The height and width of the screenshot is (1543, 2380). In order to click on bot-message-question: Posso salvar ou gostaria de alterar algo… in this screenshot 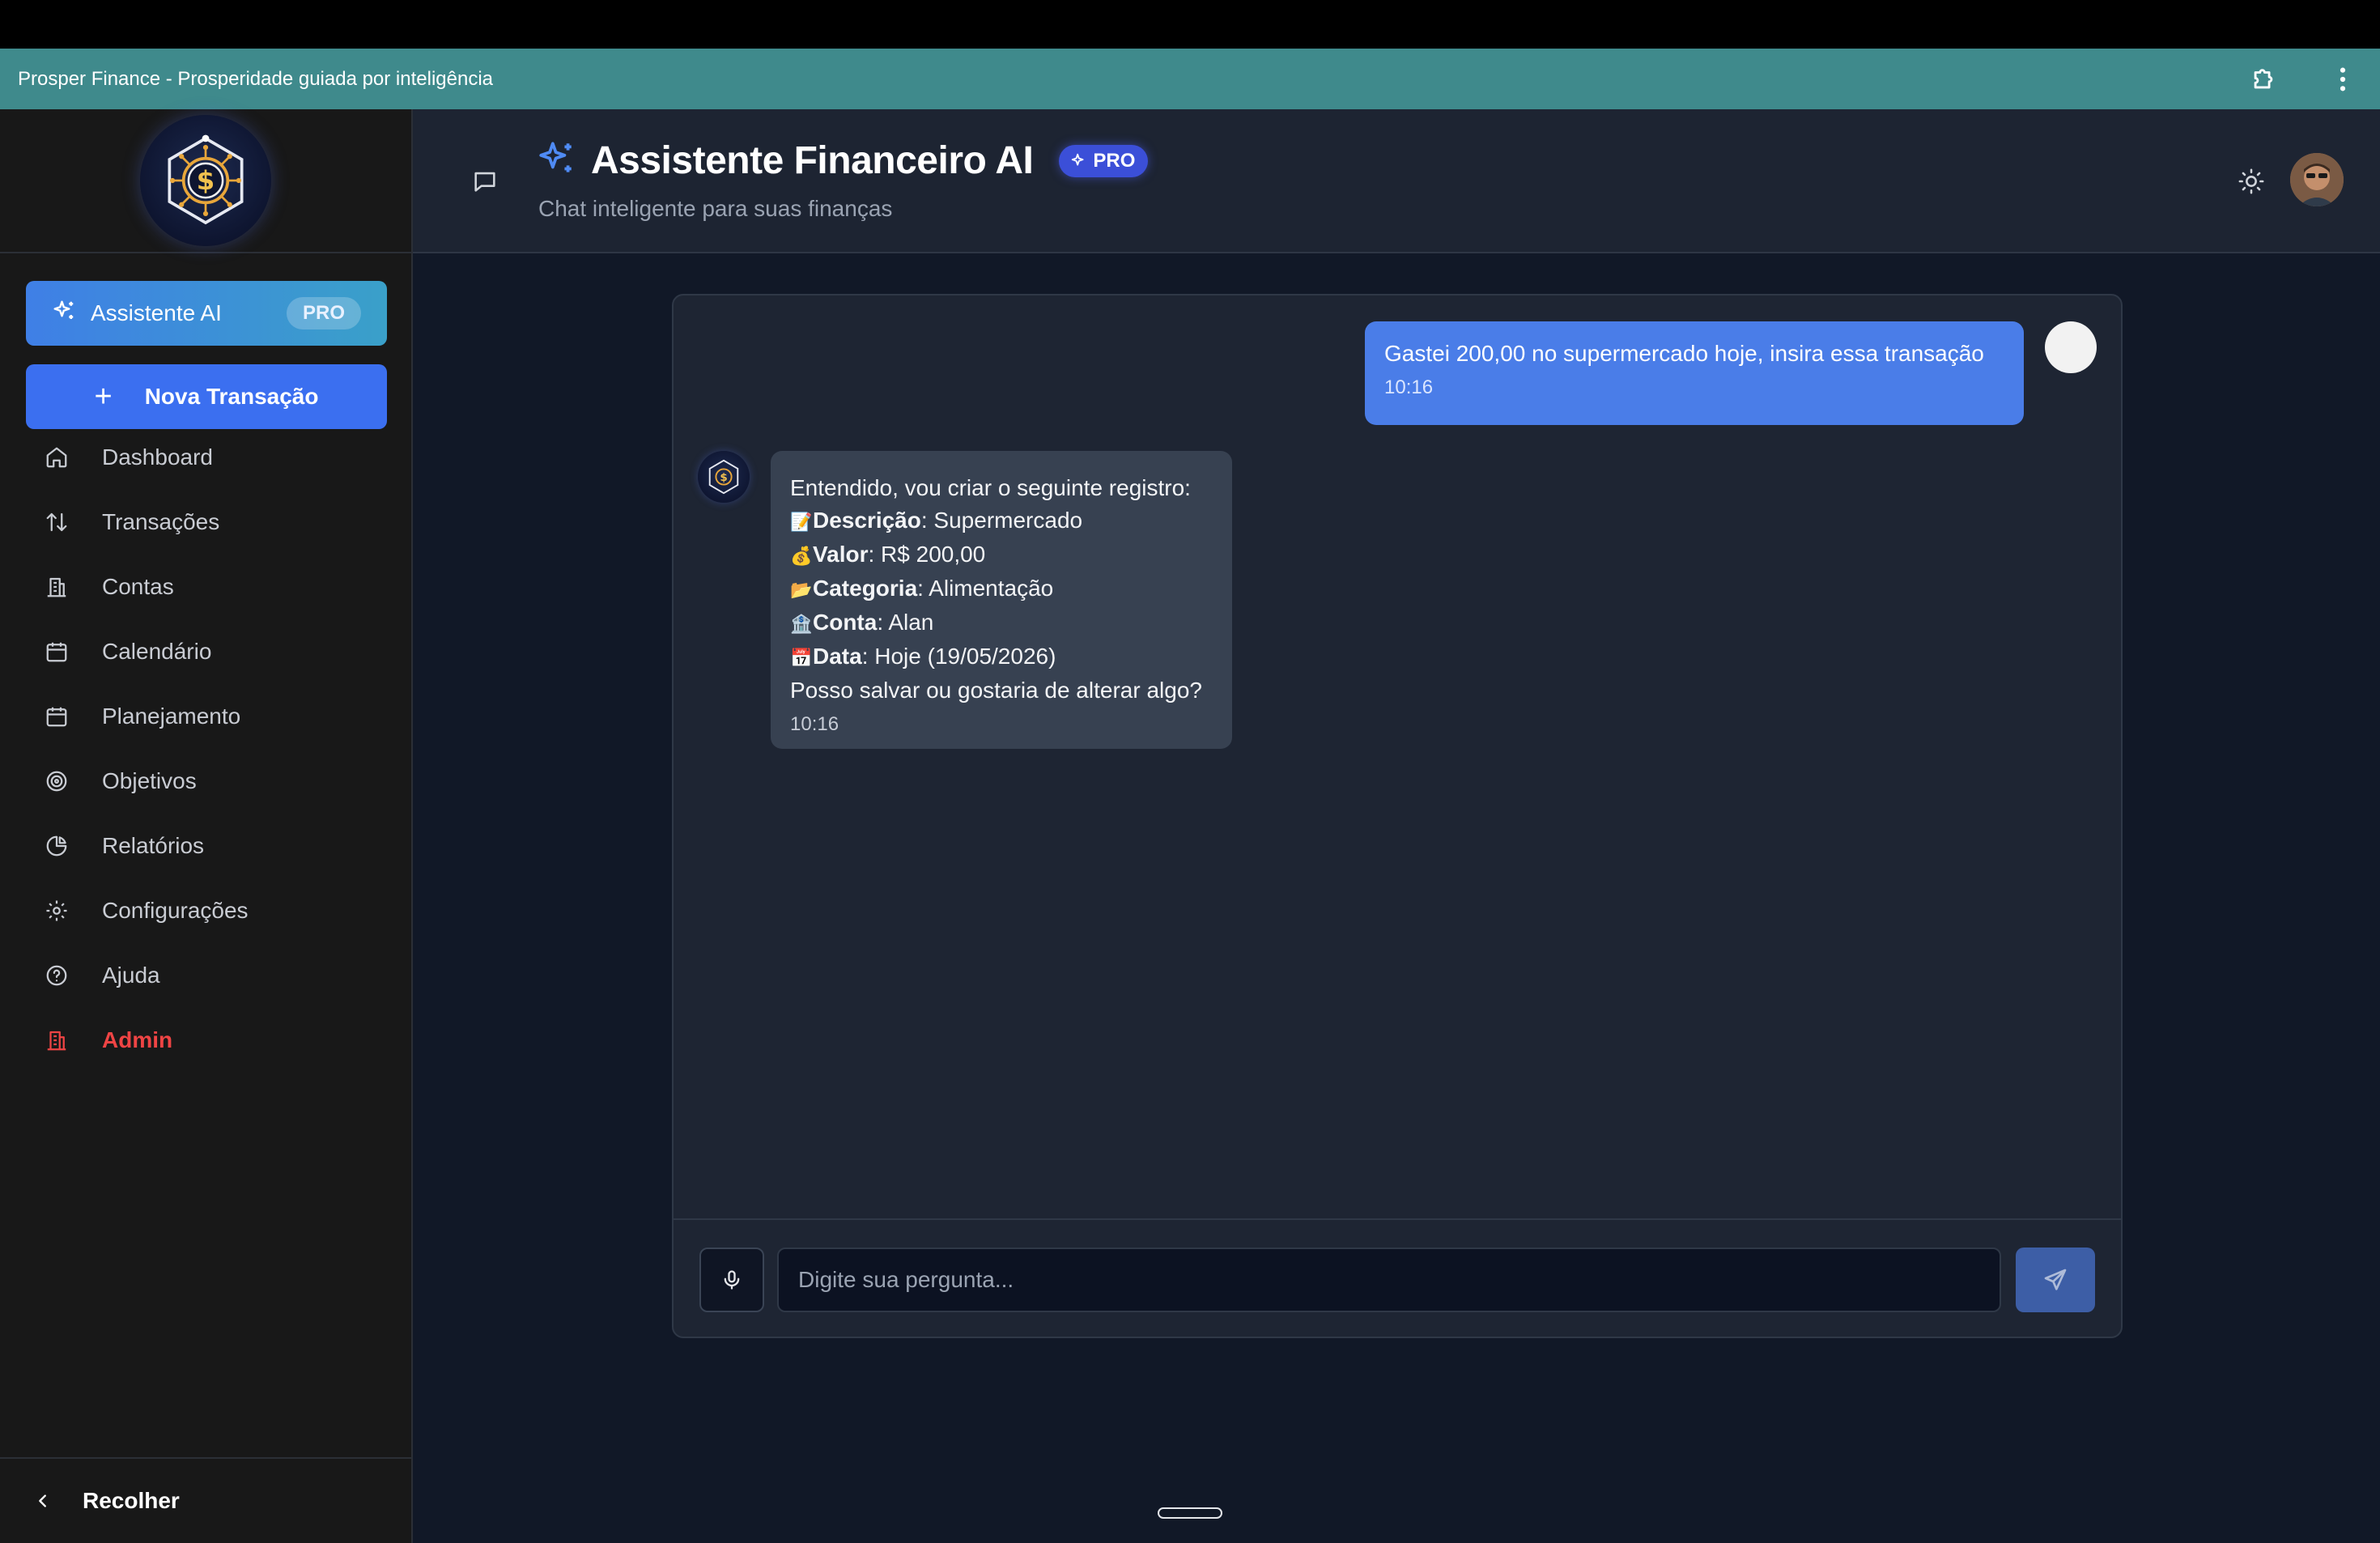, I will do `click(996, 690)`.